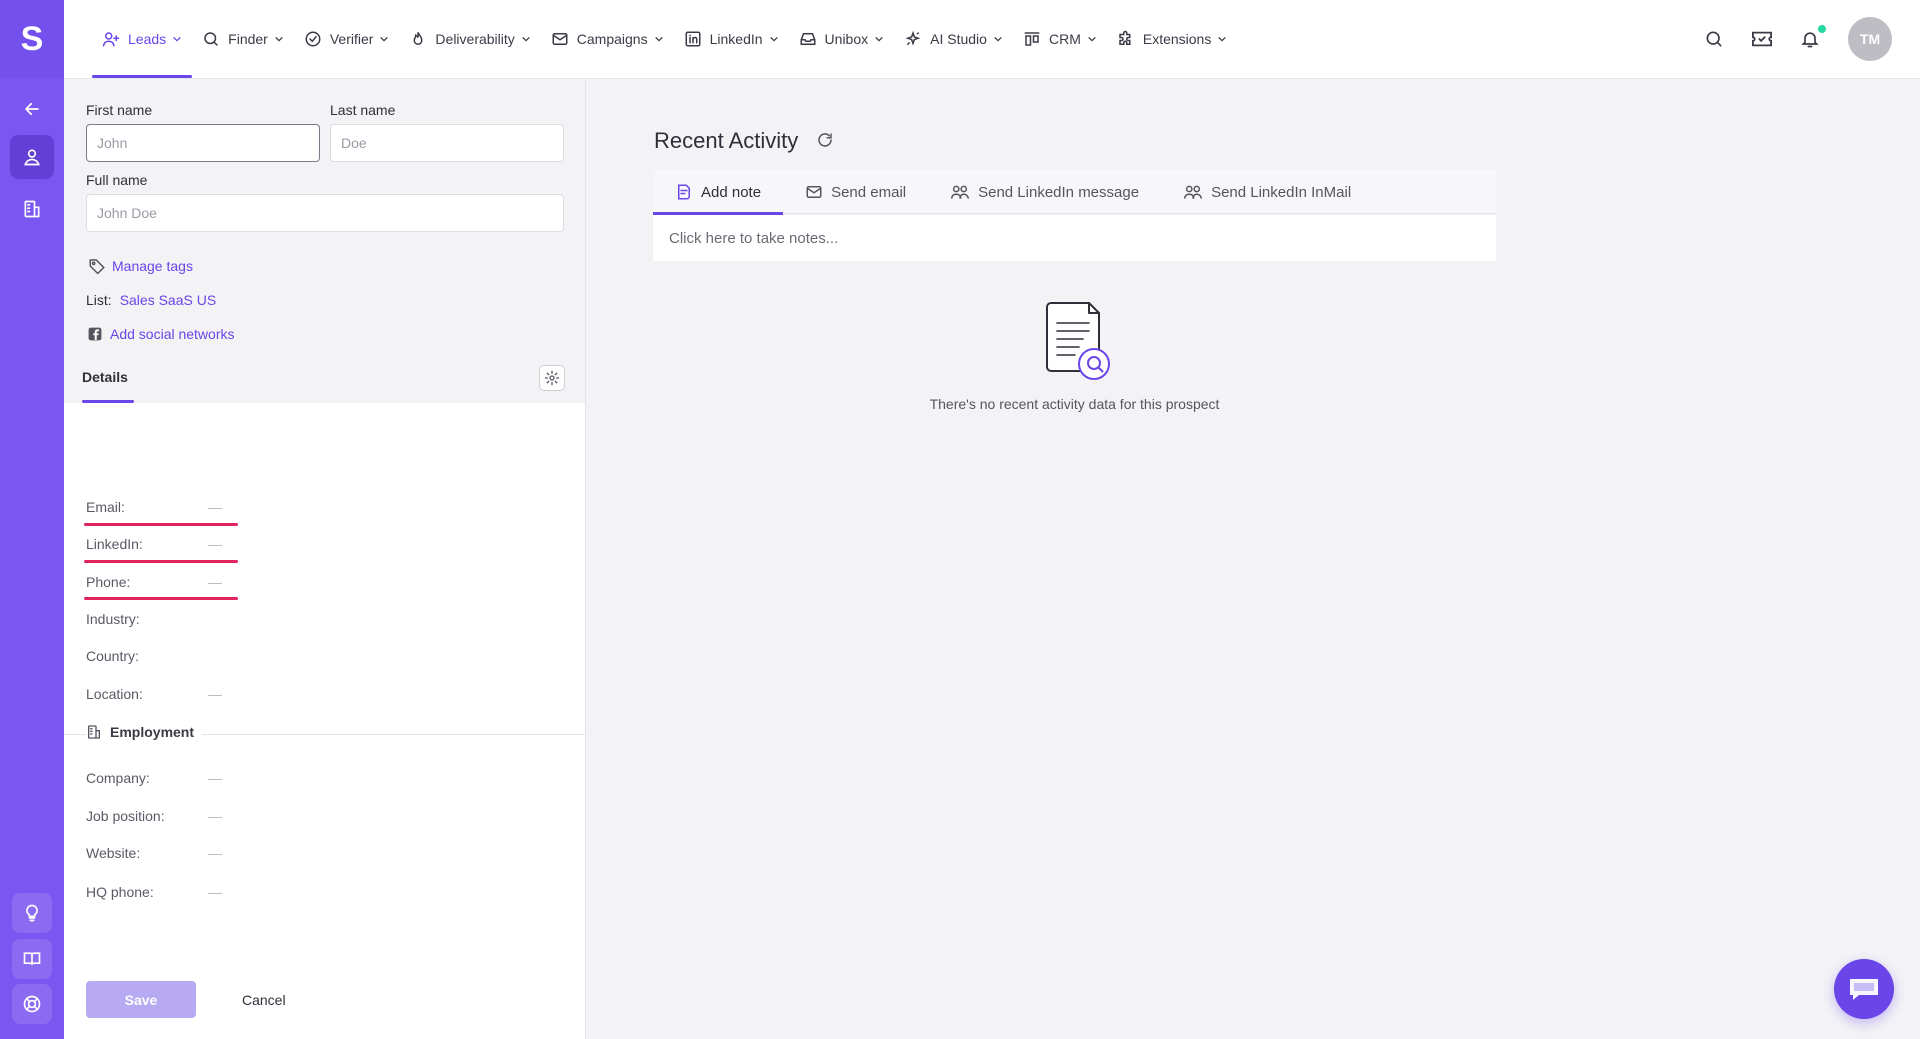 The height and width of the screenshot is (1039, 1920). I want to click on recent-activity-title: Recent Activity, so click(726, 140).